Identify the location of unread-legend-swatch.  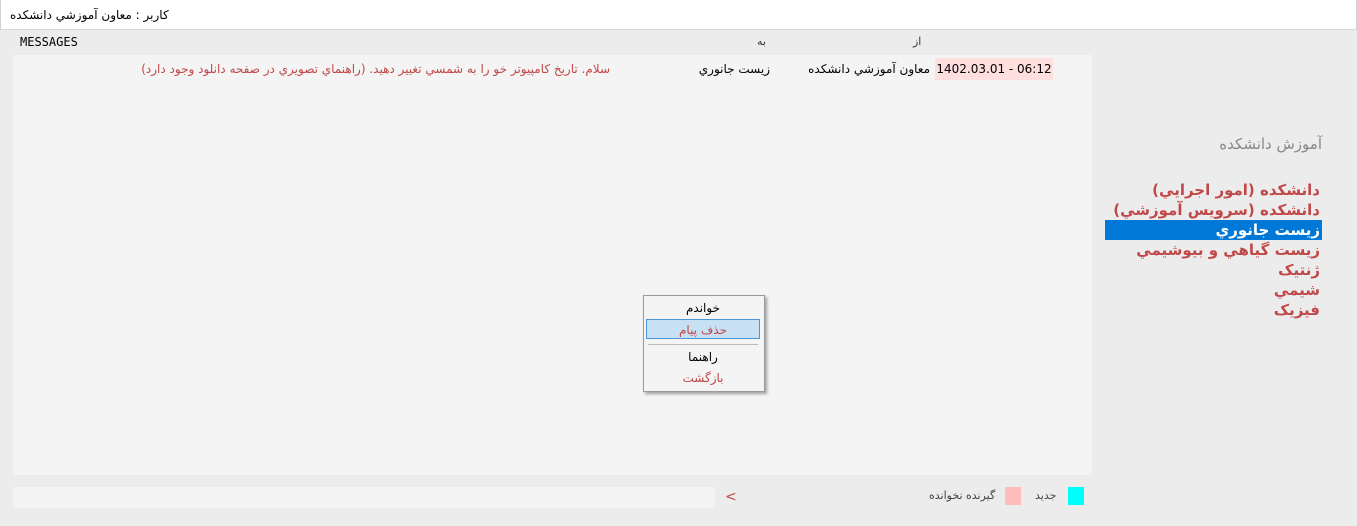
(1013, 496).